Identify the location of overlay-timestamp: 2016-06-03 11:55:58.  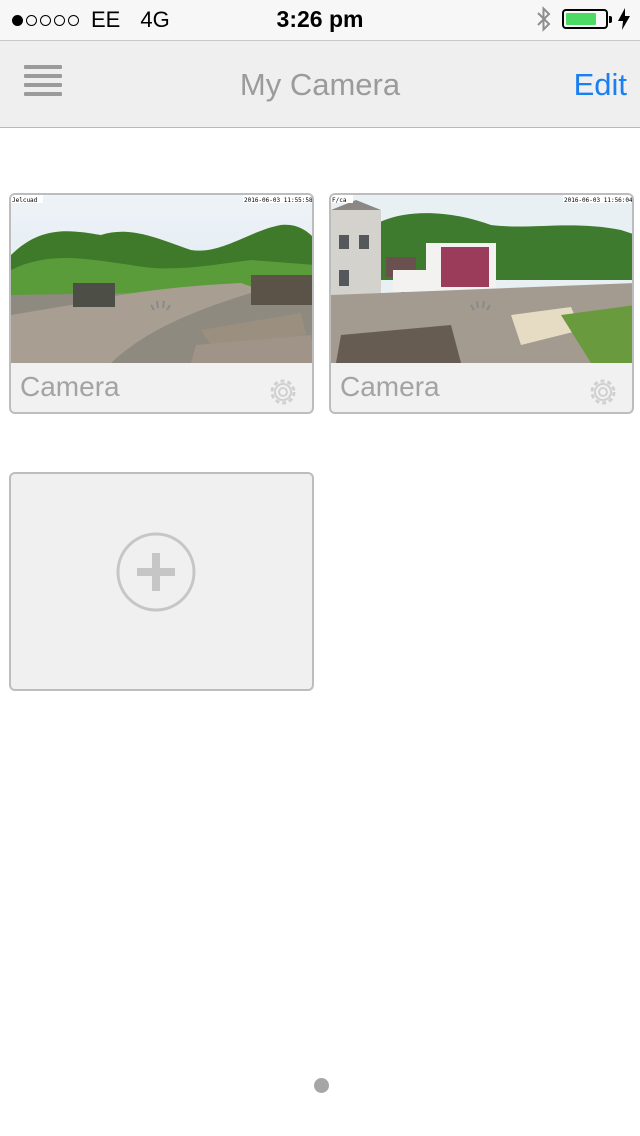
(278, 200).